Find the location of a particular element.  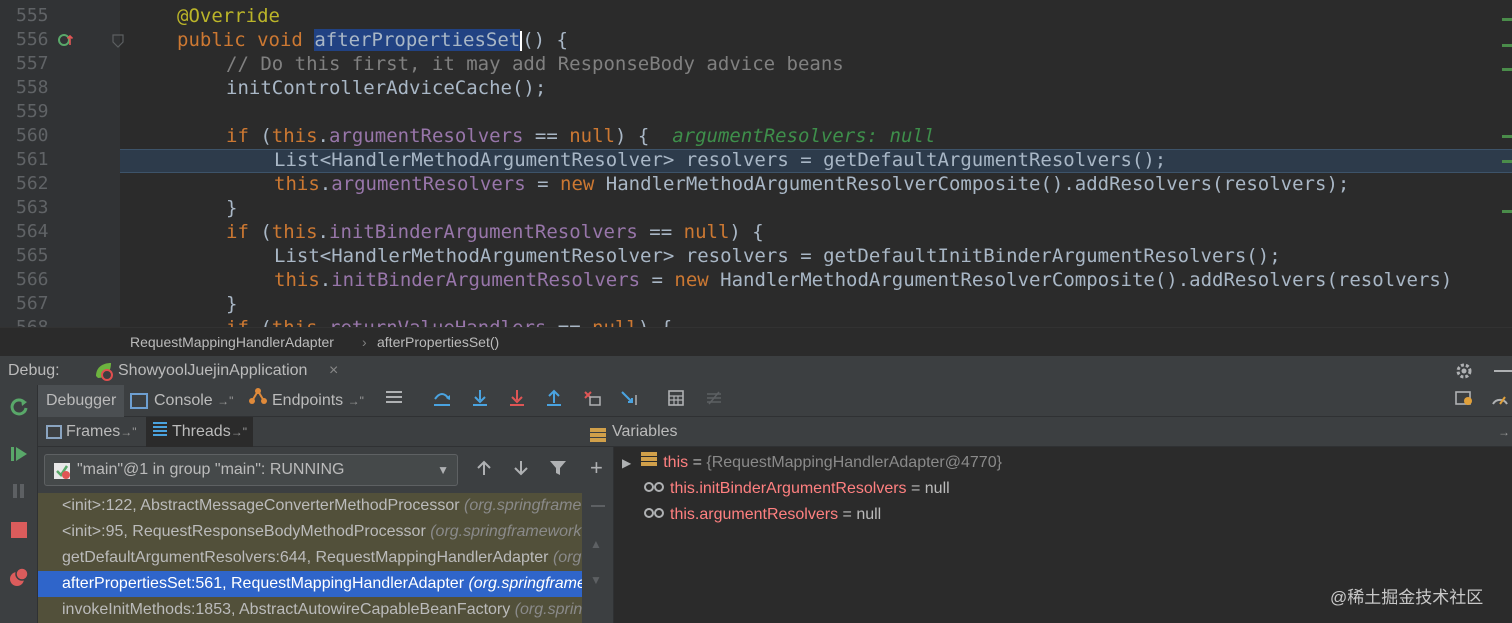

rerun-icon is located at coordinates (19, 409).